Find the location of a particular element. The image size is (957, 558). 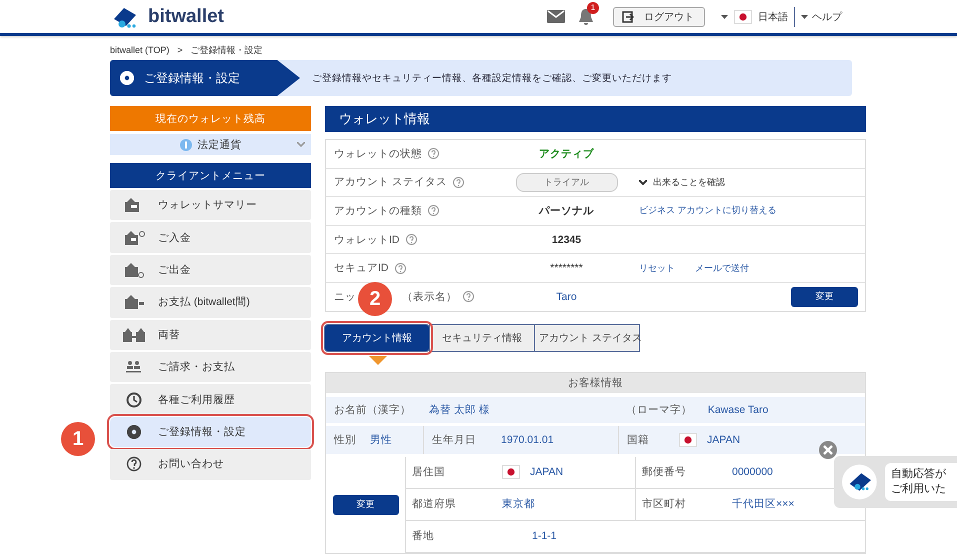

breadcrumb-link: bitwallet (TOP) is located at coordinates (140, 50).